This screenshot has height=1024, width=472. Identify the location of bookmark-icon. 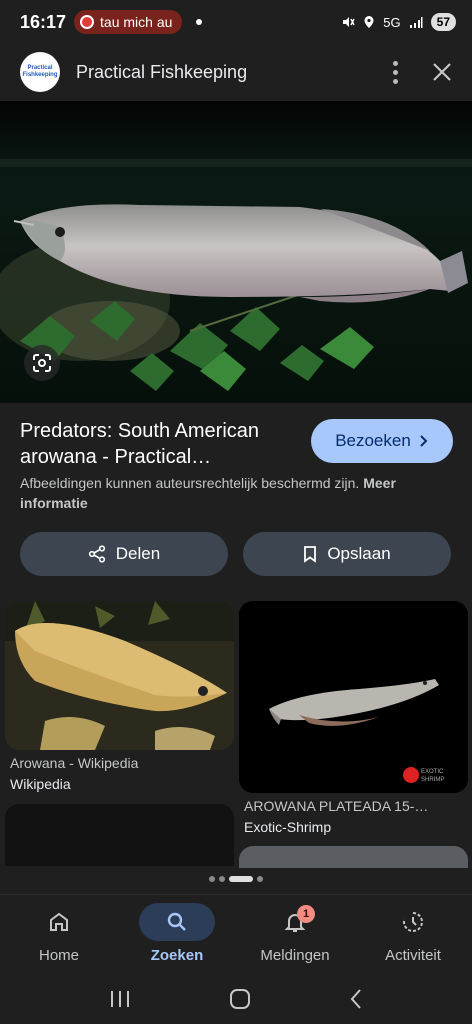
(310, 554).